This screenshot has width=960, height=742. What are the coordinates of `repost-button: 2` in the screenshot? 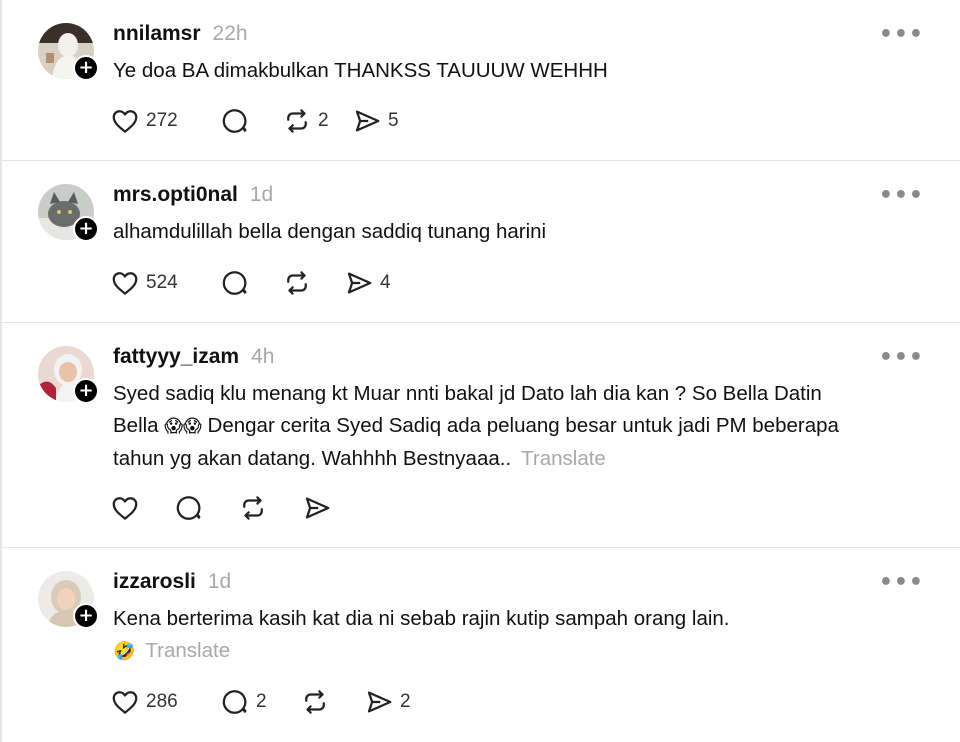 It's located at (317, 121).